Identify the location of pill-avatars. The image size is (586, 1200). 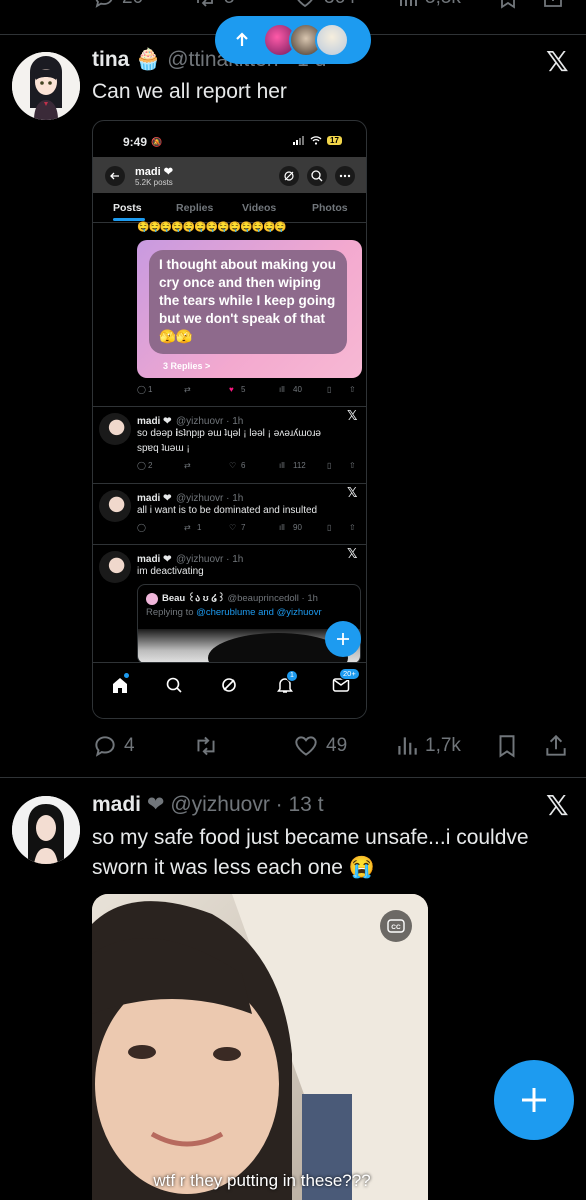
(306, 40).